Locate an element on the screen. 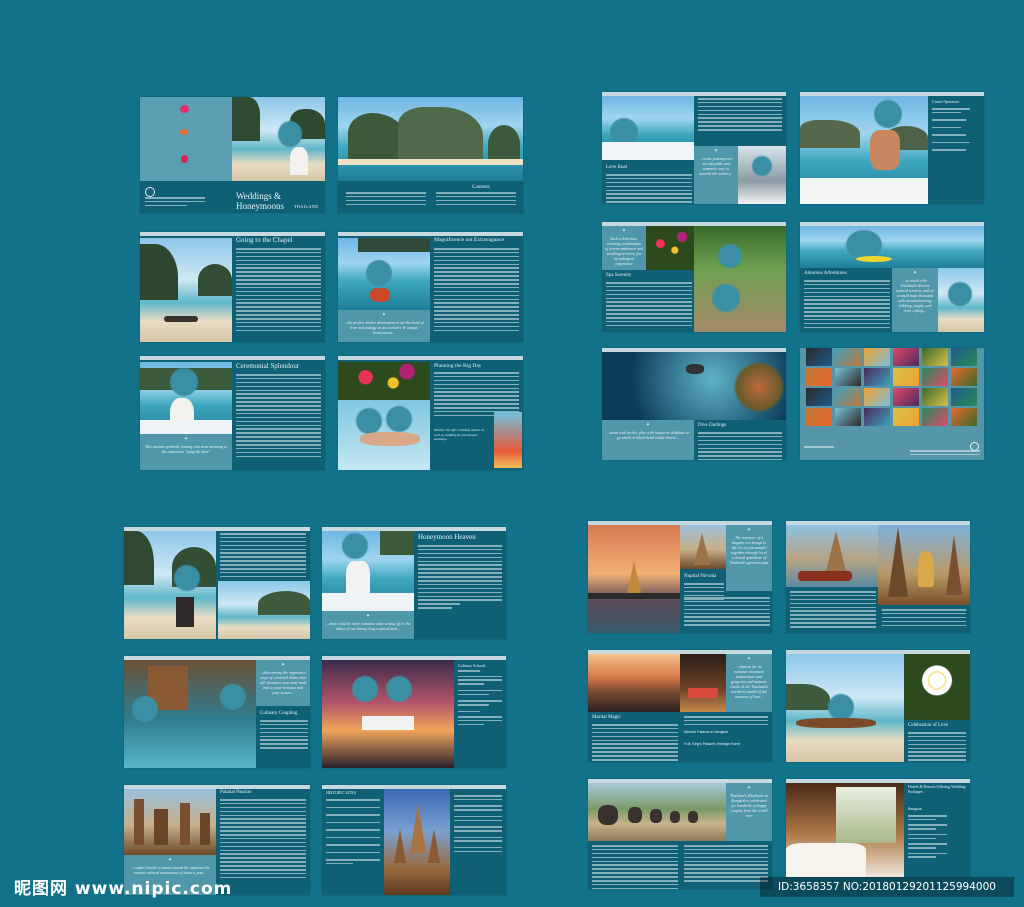 The width and height of the screenshot is (1024, 907). chapel-title: Going to the Chapel is located at coordinates (264, 240).